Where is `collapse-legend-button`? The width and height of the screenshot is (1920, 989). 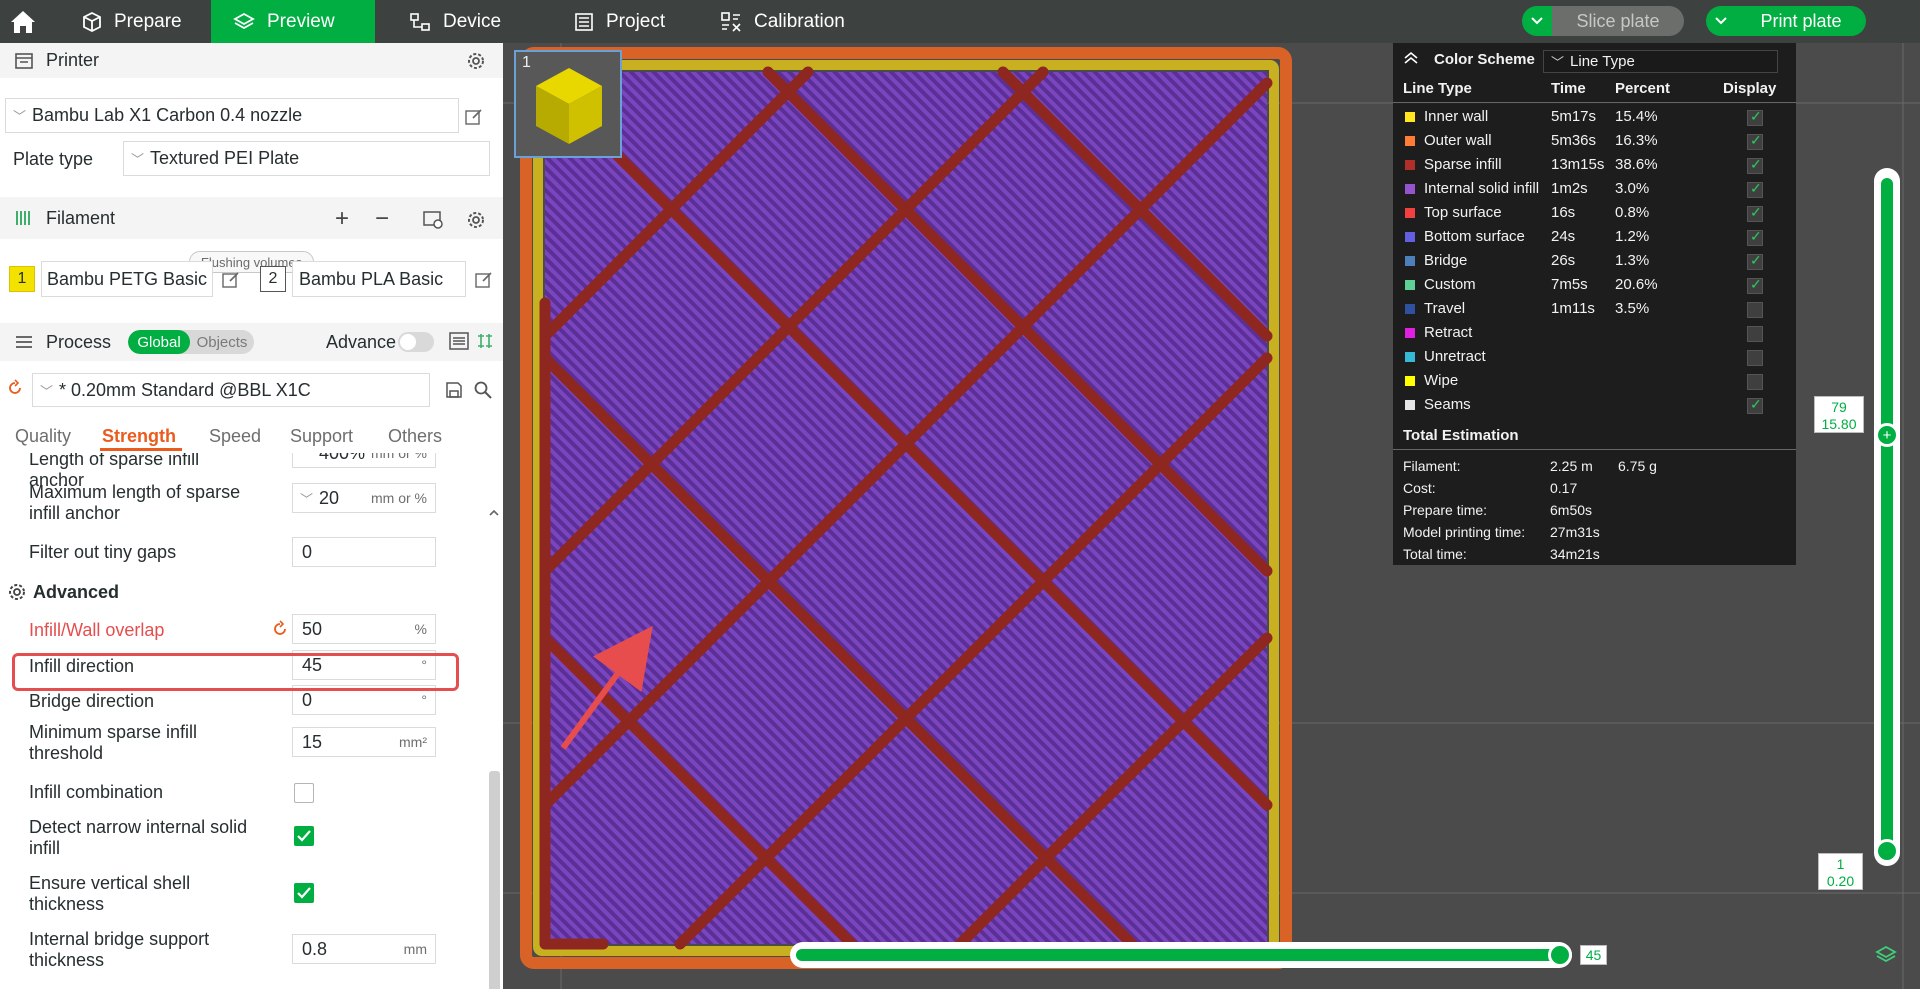
collapse-legend-button is located at coordinates (1411, 58).